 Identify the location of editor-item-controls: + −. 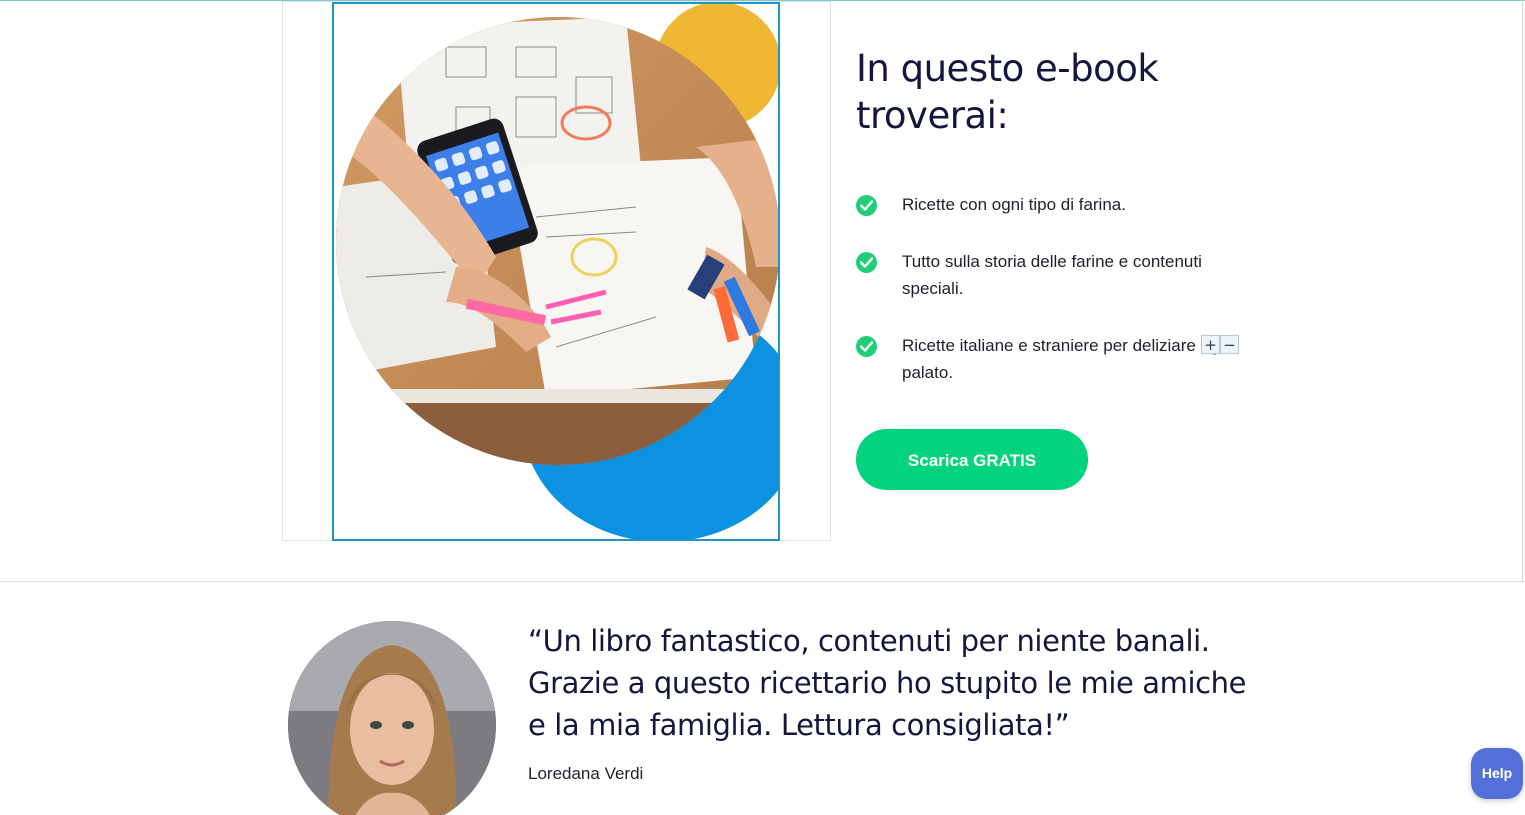
(1220, 345).